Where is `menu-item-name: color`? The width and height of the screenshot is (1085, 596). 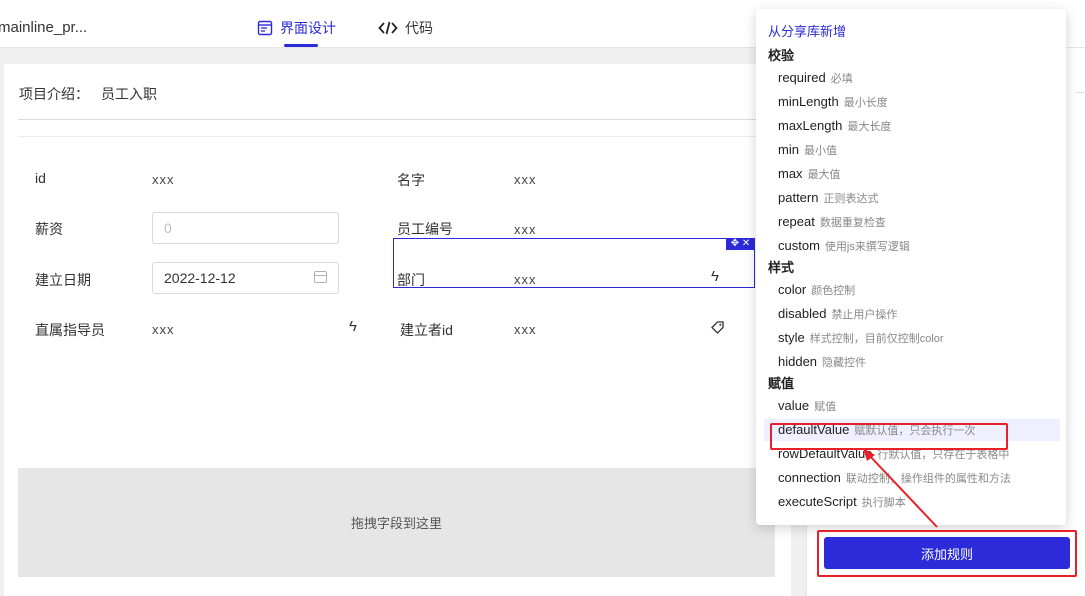
menu-item-name: color is located at coordinates (792, 289).